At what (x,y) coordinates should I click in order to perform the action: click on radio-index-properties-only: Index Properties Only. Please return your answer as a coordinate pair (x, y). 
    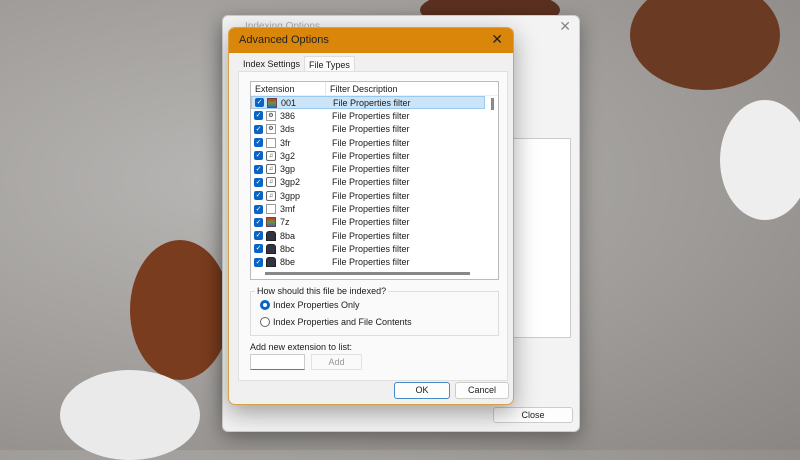
    Looking at the image, I should click on (310, 305).